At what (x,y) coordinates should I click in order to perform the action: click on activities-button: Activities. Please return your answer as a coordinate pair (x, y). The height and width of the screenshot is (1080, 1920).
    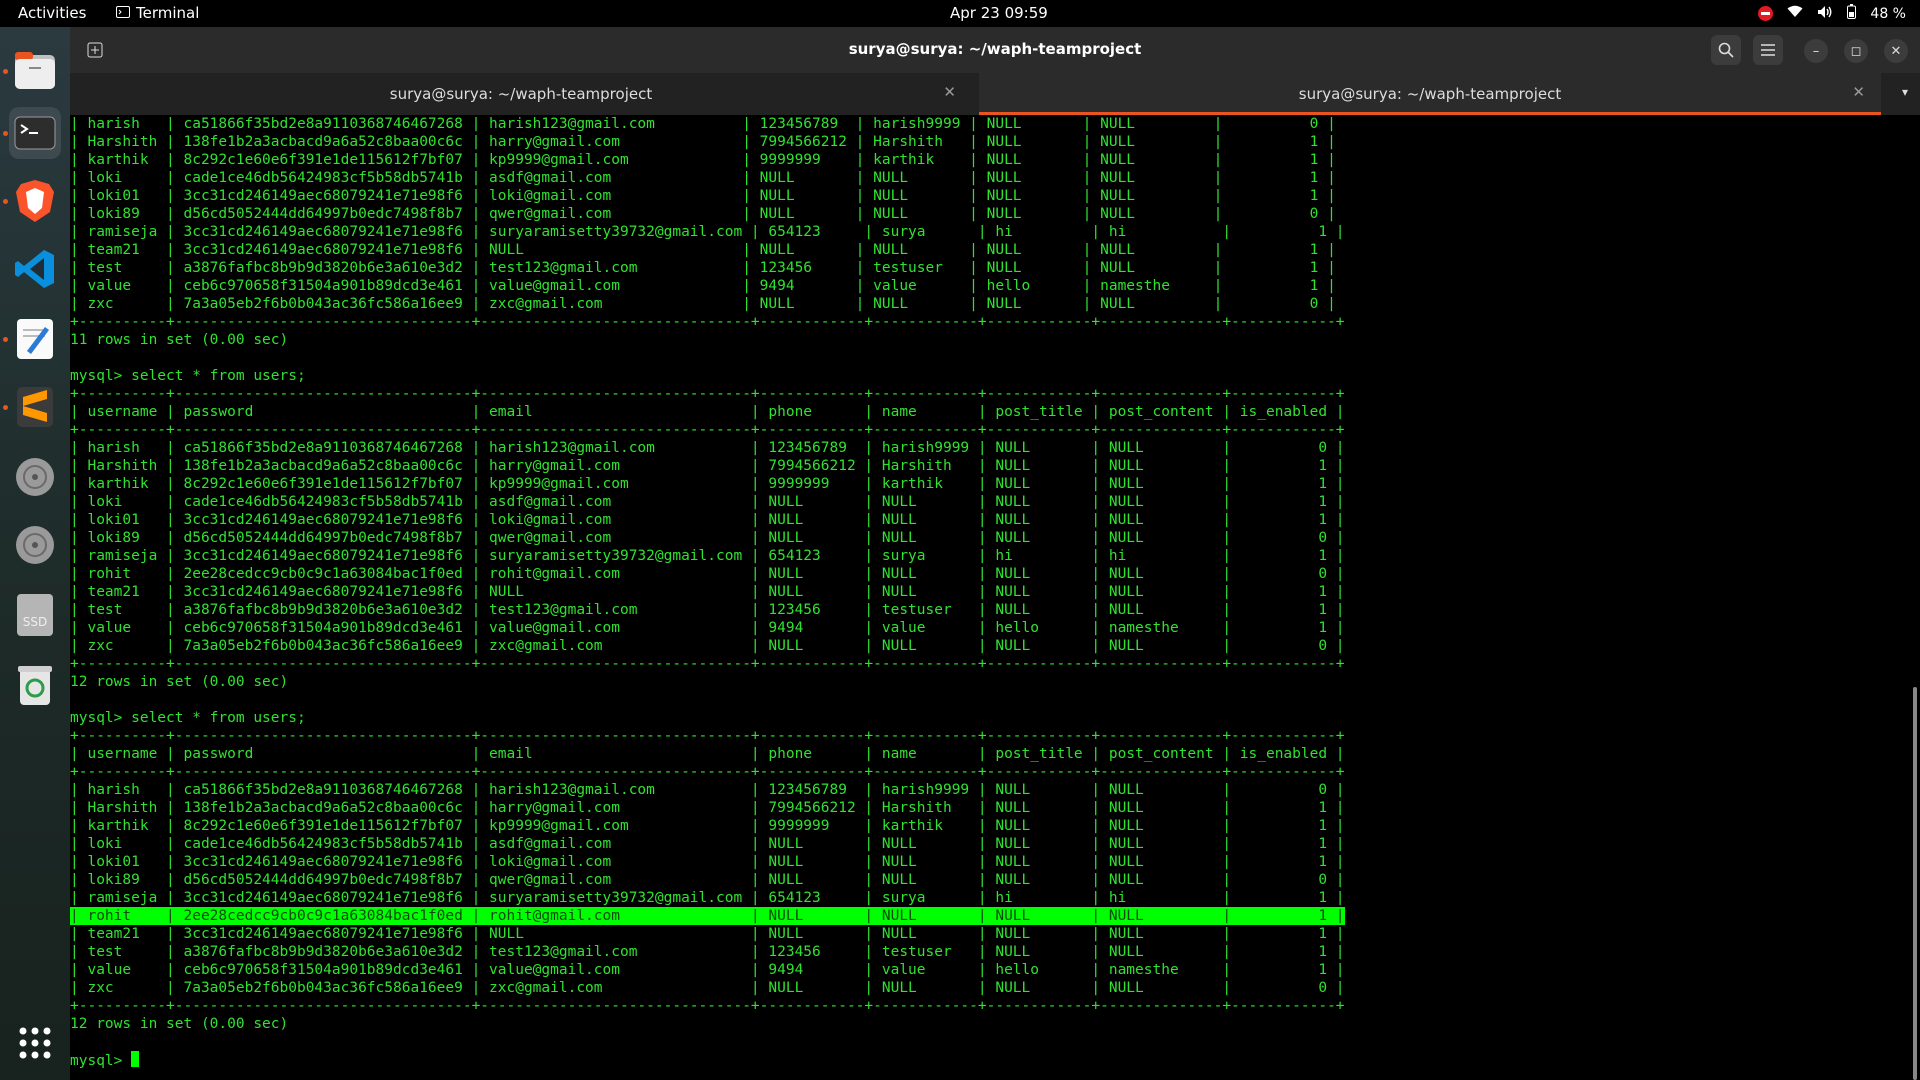
    Looking at the image, I should click on (52, 13).